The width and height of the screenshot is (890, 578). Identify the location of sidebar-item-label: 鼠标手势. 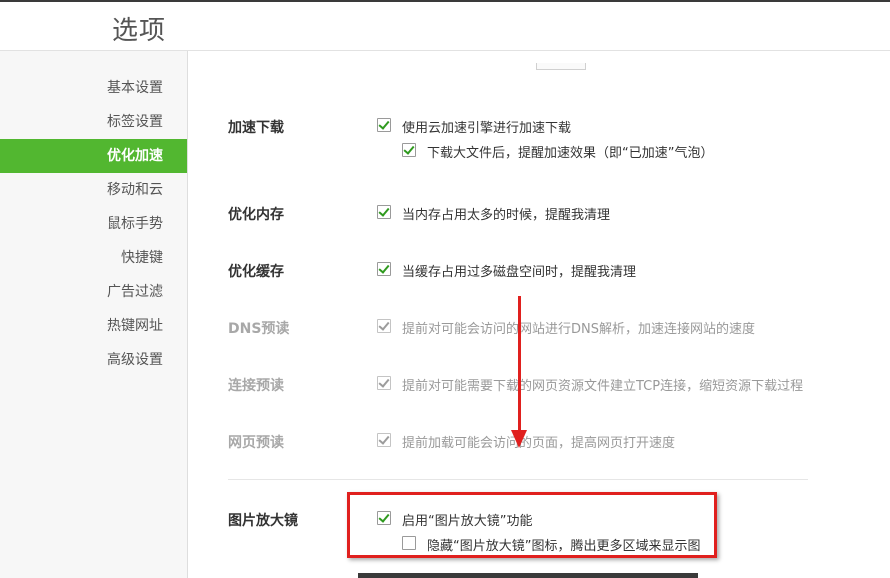
(135, 224).